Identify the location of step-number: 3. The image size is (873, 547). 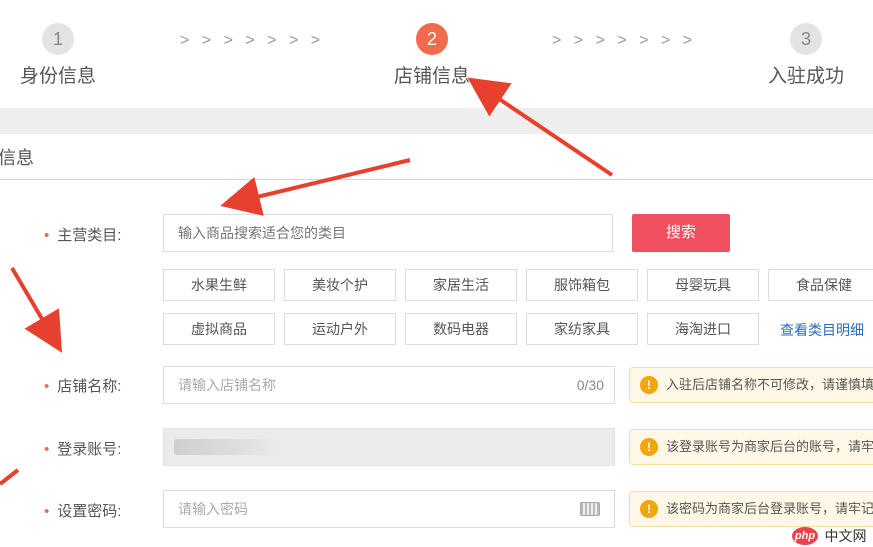
(806, 39).